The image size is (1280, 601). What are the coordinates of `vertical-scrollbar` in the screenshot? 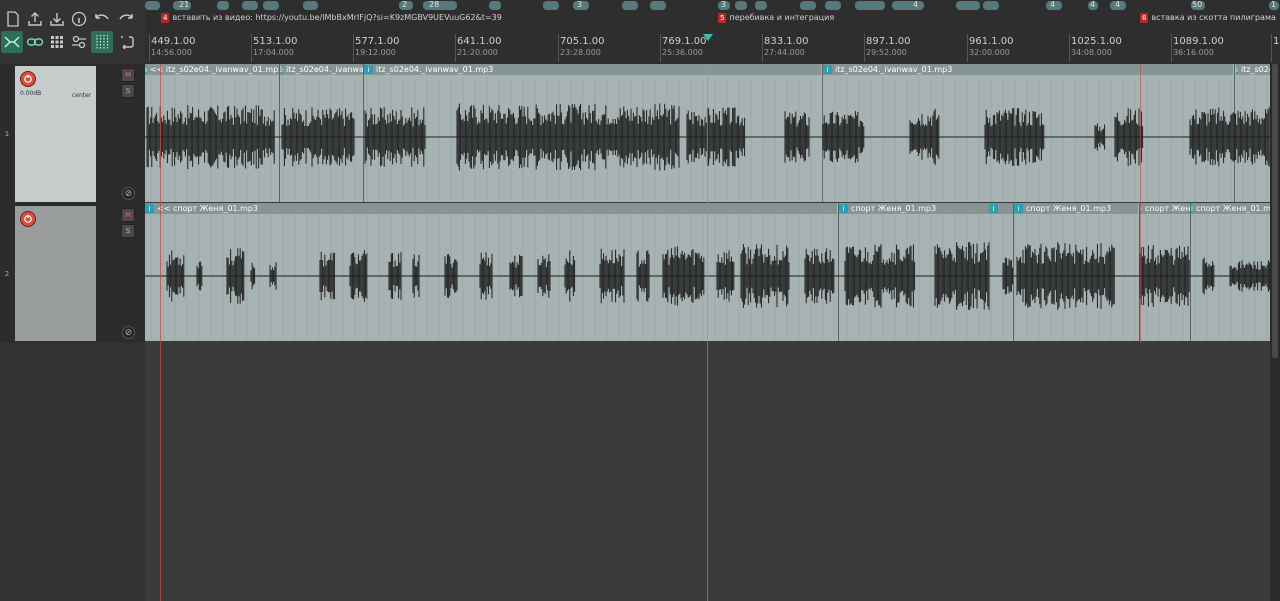 It's located at (1275, 332).